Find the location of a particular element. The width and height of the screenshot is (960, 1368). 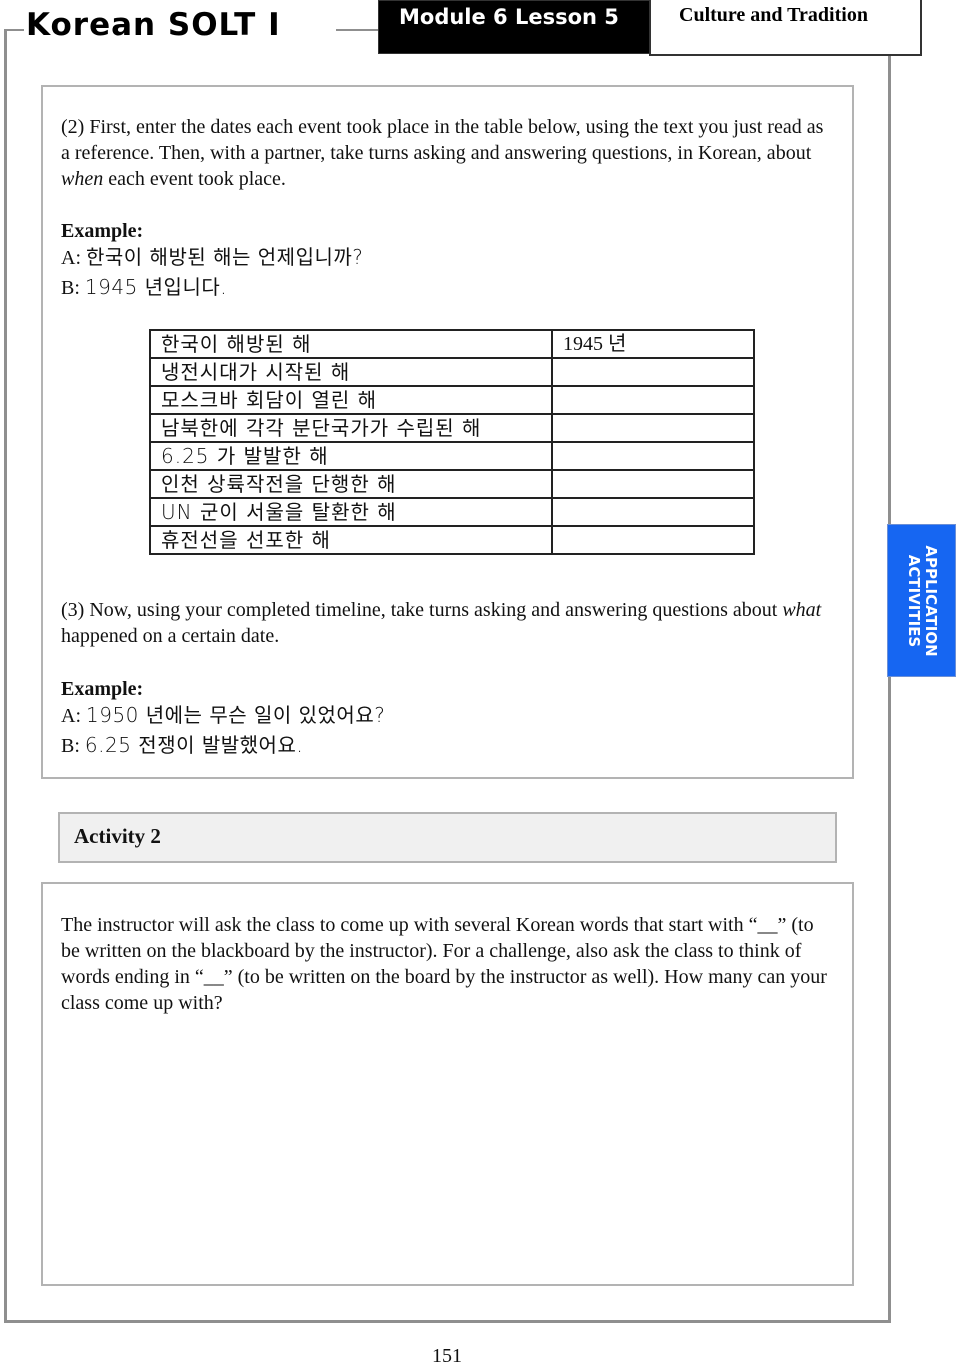

example-line-a: A: 한국이 해방된 해는 언제입니까? is located at coordinates (212, 257).